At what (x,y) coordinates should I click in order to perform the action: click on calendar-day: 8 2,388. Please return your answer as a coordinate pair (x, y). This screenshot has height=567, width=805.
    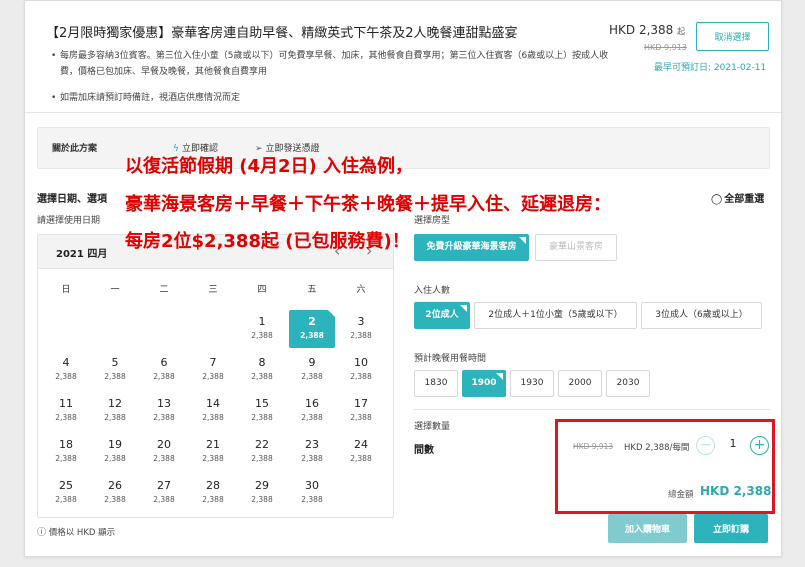
    Looking at the image, I should click on (262, 370).